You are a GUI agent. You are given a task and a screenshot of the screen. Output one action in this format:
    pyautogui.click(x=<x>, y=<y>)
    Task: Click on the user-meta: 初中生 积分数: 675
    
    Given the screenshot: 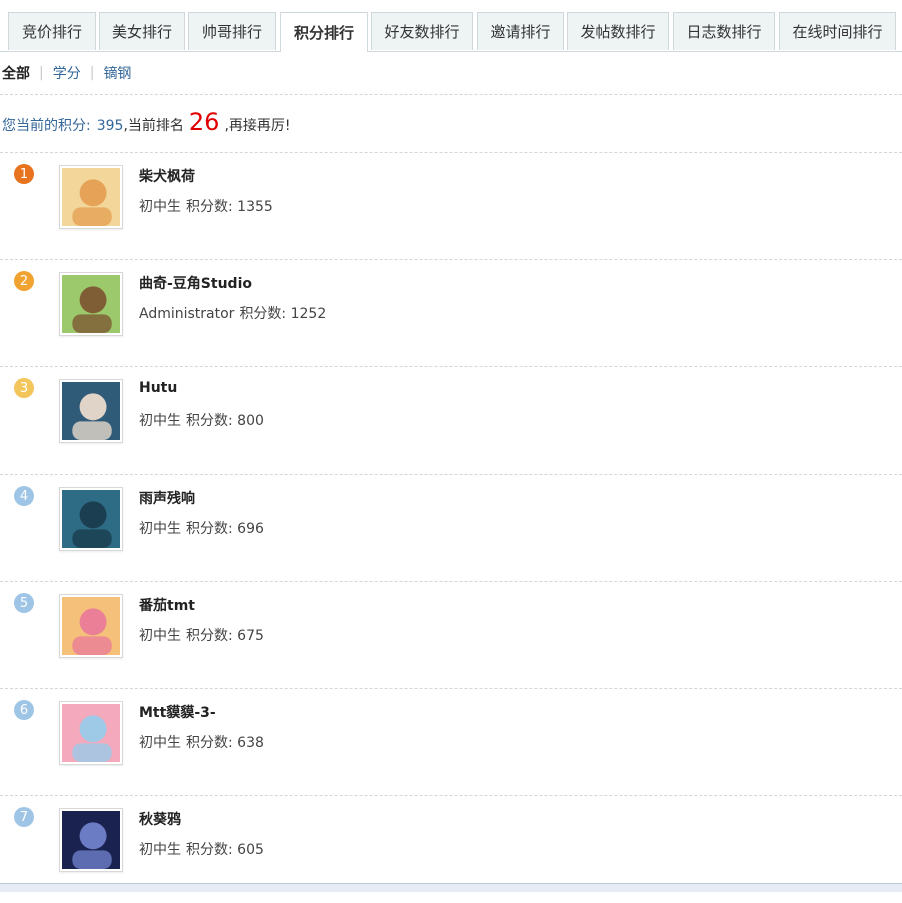 What is the action you would take?
    pyautogui.click(x=201, y=635)
    